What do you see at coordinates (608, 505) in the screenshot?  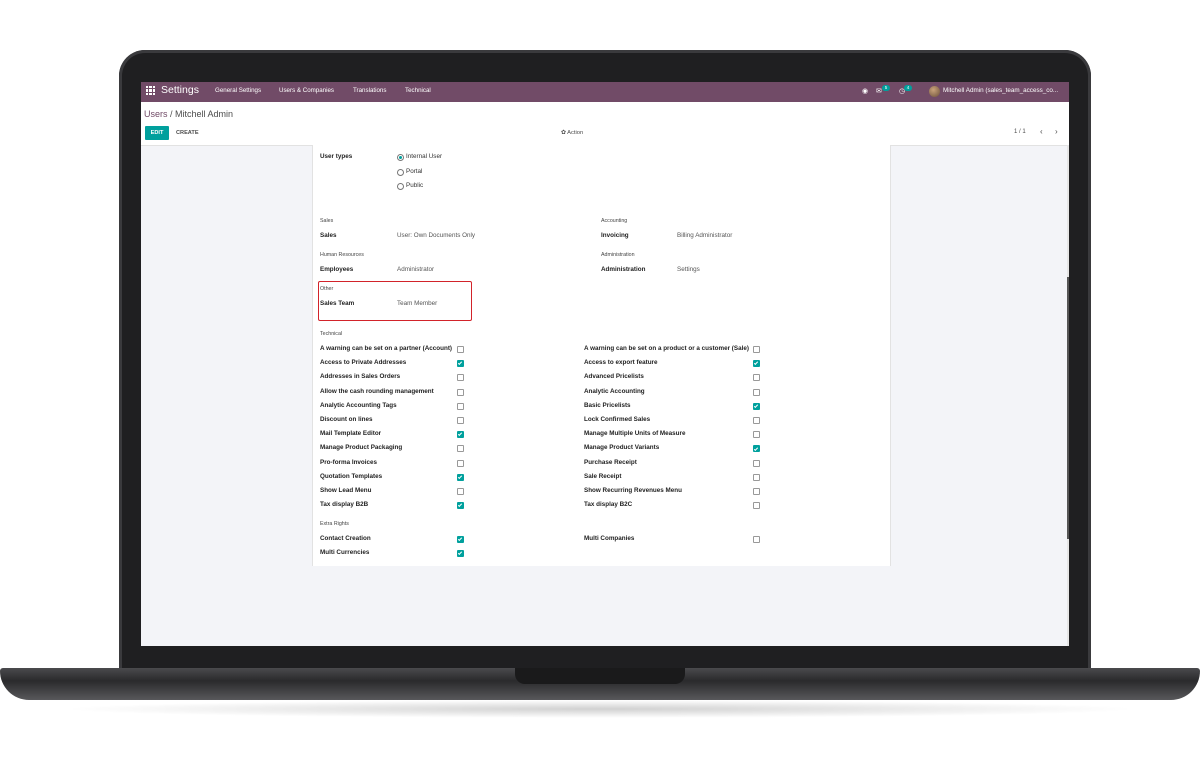 I see `right-label: Tax display B2C` at bounding box center [608, 505].